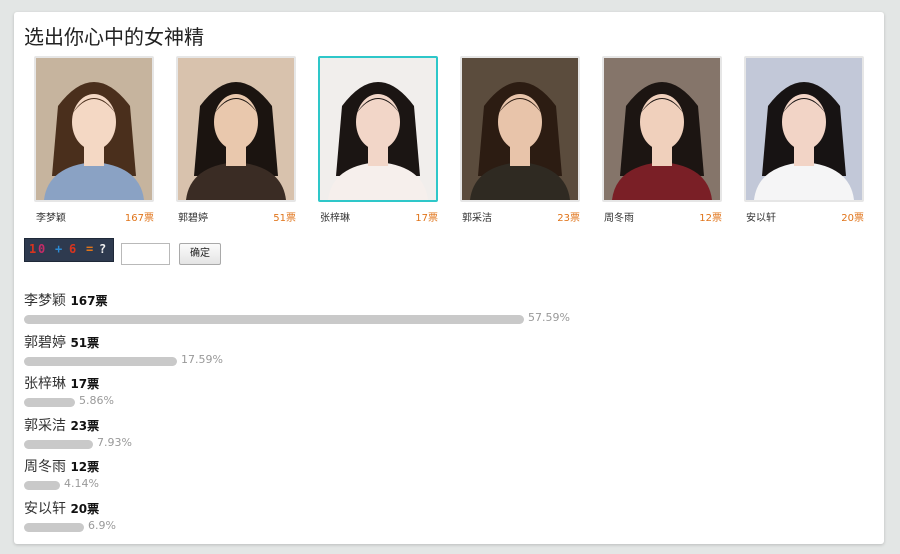  I want to click on poll-title: 选出你心中的女神精, so click(114, 37).